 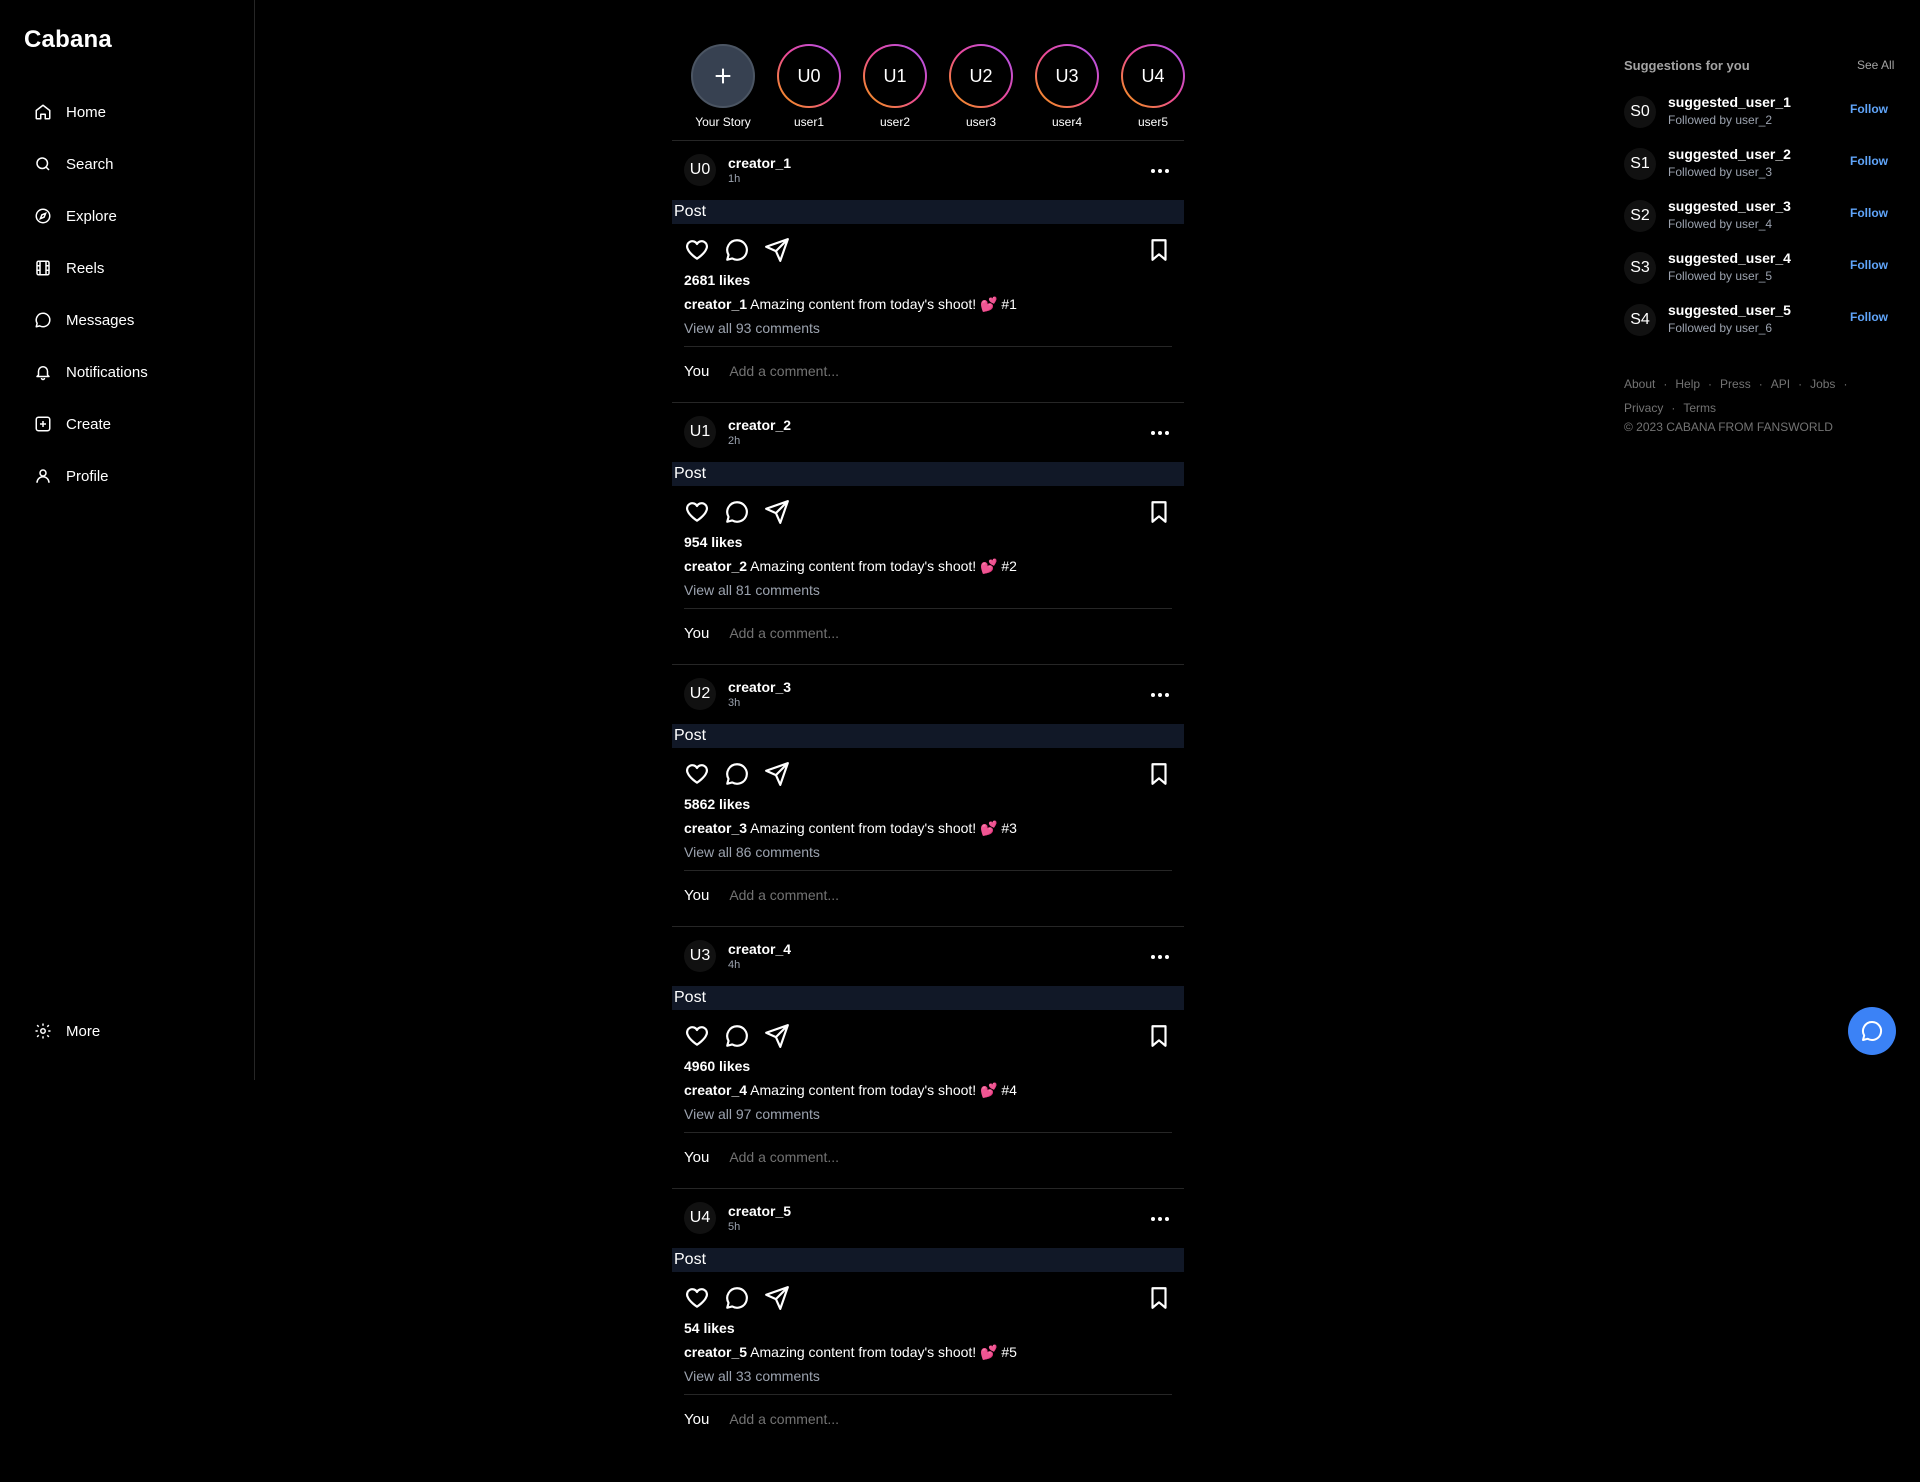 What do you see at coordinates (715, 1090) in the screenshot?
I see `caption-username: creator_4` at bounding box center [715, 1090].